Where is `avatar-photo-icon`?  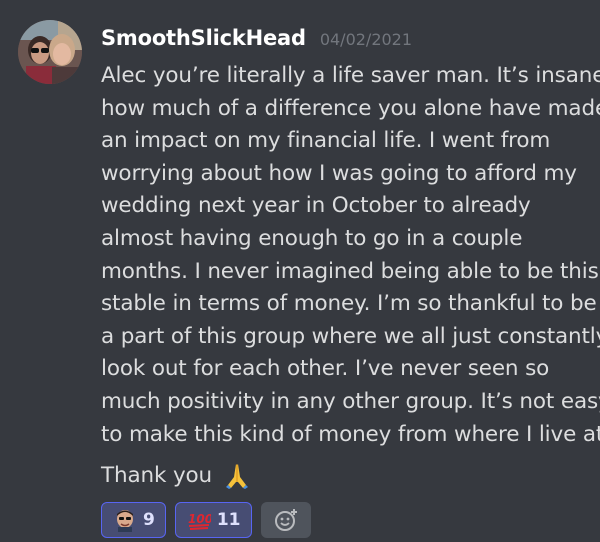 avatar-photo-icon is located at coordinates (50, 52).